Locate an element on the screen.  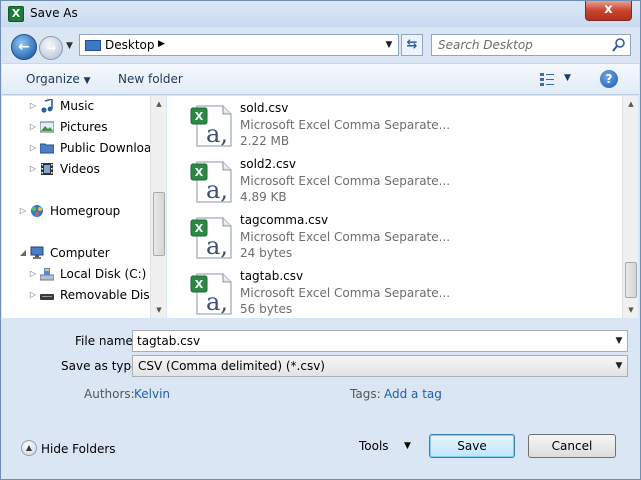
sidebar-item-music: ▷ Music is located at coordinates (76, 106).